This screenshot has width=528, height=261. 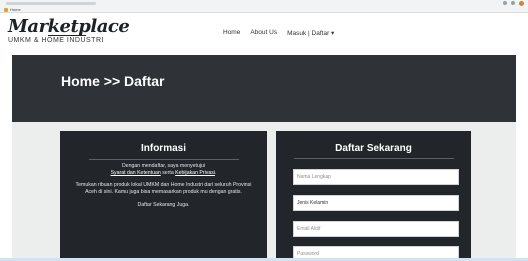 What do you see at coordinates (310, 33) in the screenshot?
I see `nav-login-register-dropdown: Masuk | Daftar ▾` at bounding box center [310, 33].